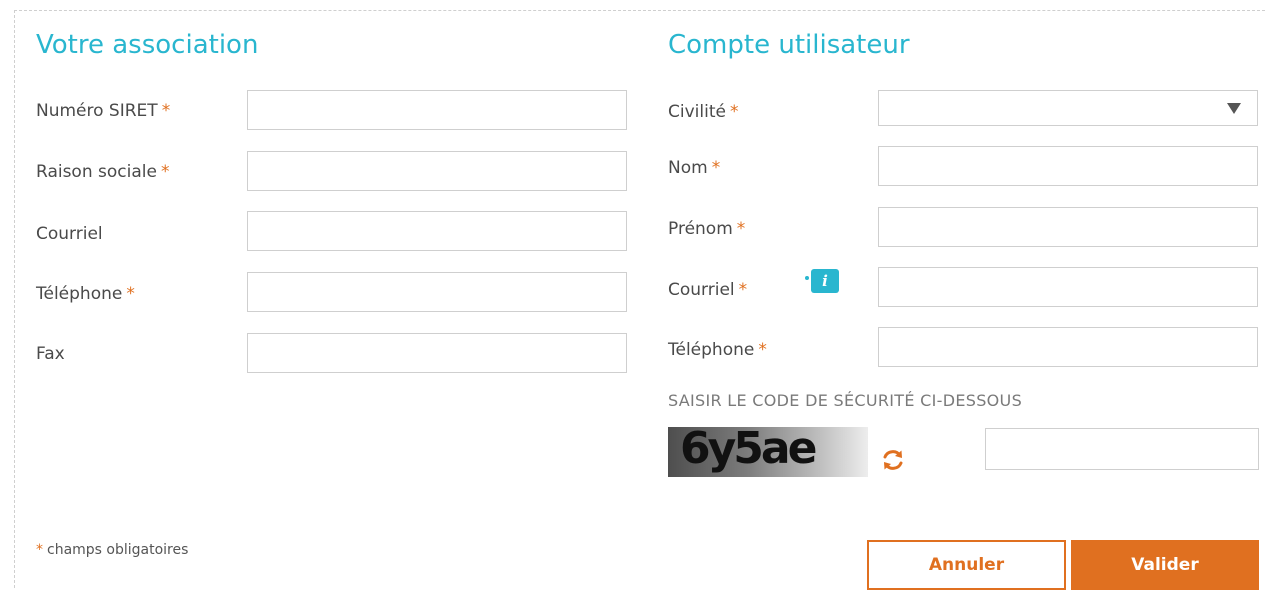 Image resolution: width=1265 pixels, height=590 pixels. I want to click on account-telephone-label-text: Téléphone, so click(711, 350).